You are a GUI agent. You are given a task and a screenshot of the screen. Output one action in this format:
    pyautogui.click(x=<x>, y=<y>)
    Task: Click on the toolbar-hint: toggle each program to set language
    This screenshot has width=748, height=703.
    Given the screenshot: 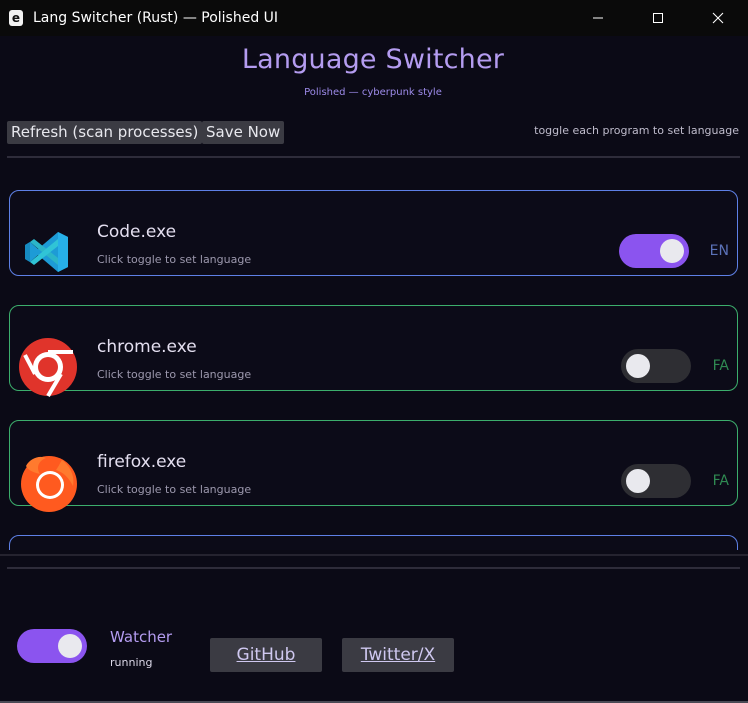 What is the action you would take?
    pyautogui.click(x=636, y=130)
    